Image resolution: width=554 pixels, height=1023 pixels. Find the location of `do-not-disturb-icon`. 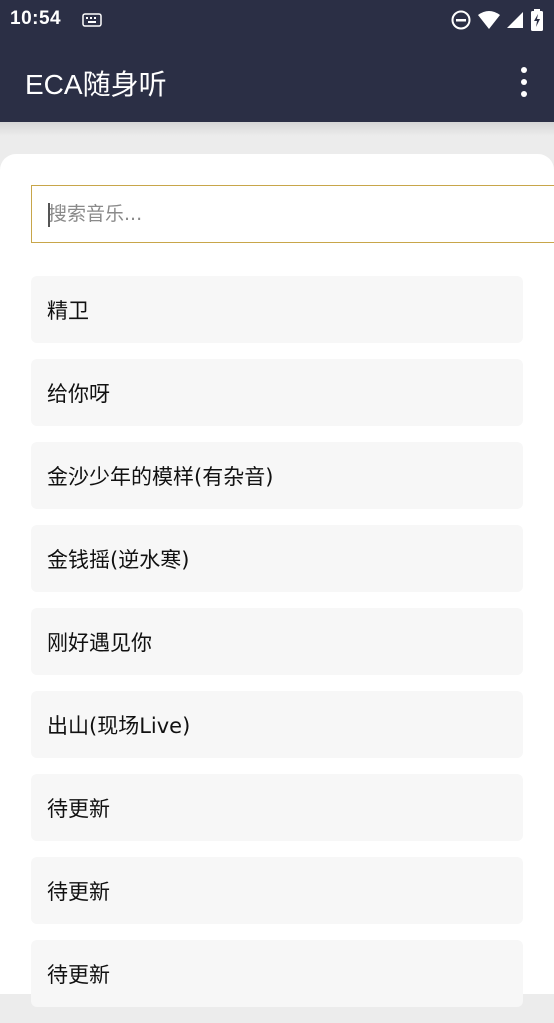

do-not-disturb-icon is located at coordinates (461, 22).